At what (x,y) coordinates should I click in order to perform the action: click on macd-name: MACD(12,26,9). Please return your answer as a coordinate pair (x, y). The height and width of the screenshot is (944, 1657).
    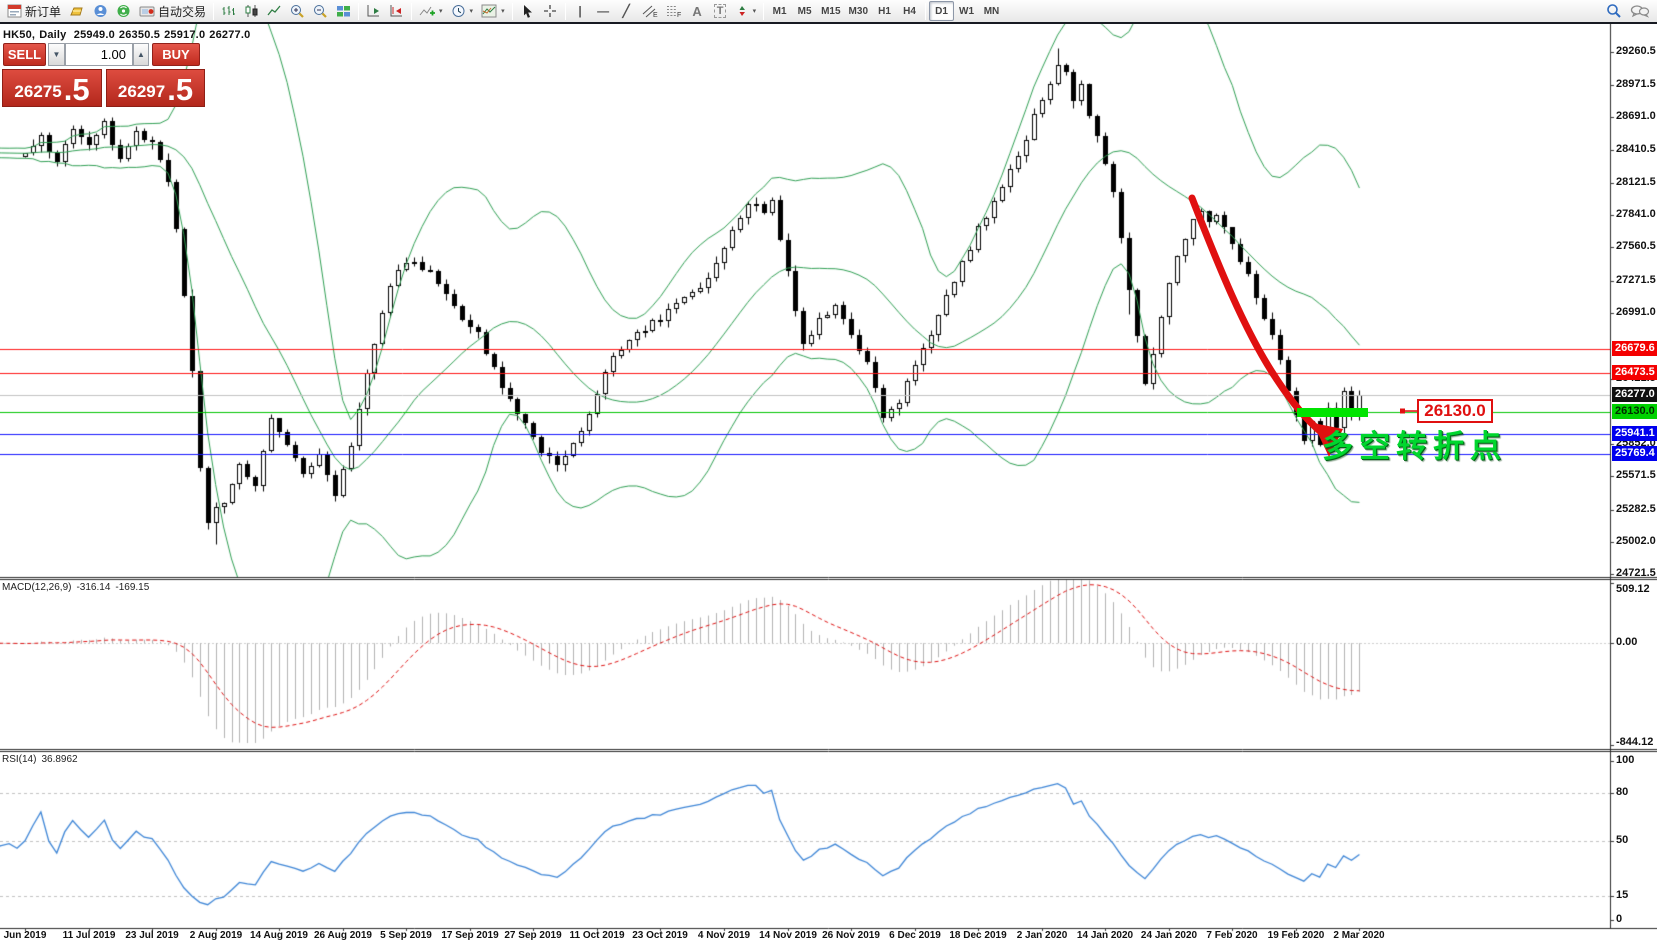
    Looking at the image, I should click on (37, 587).